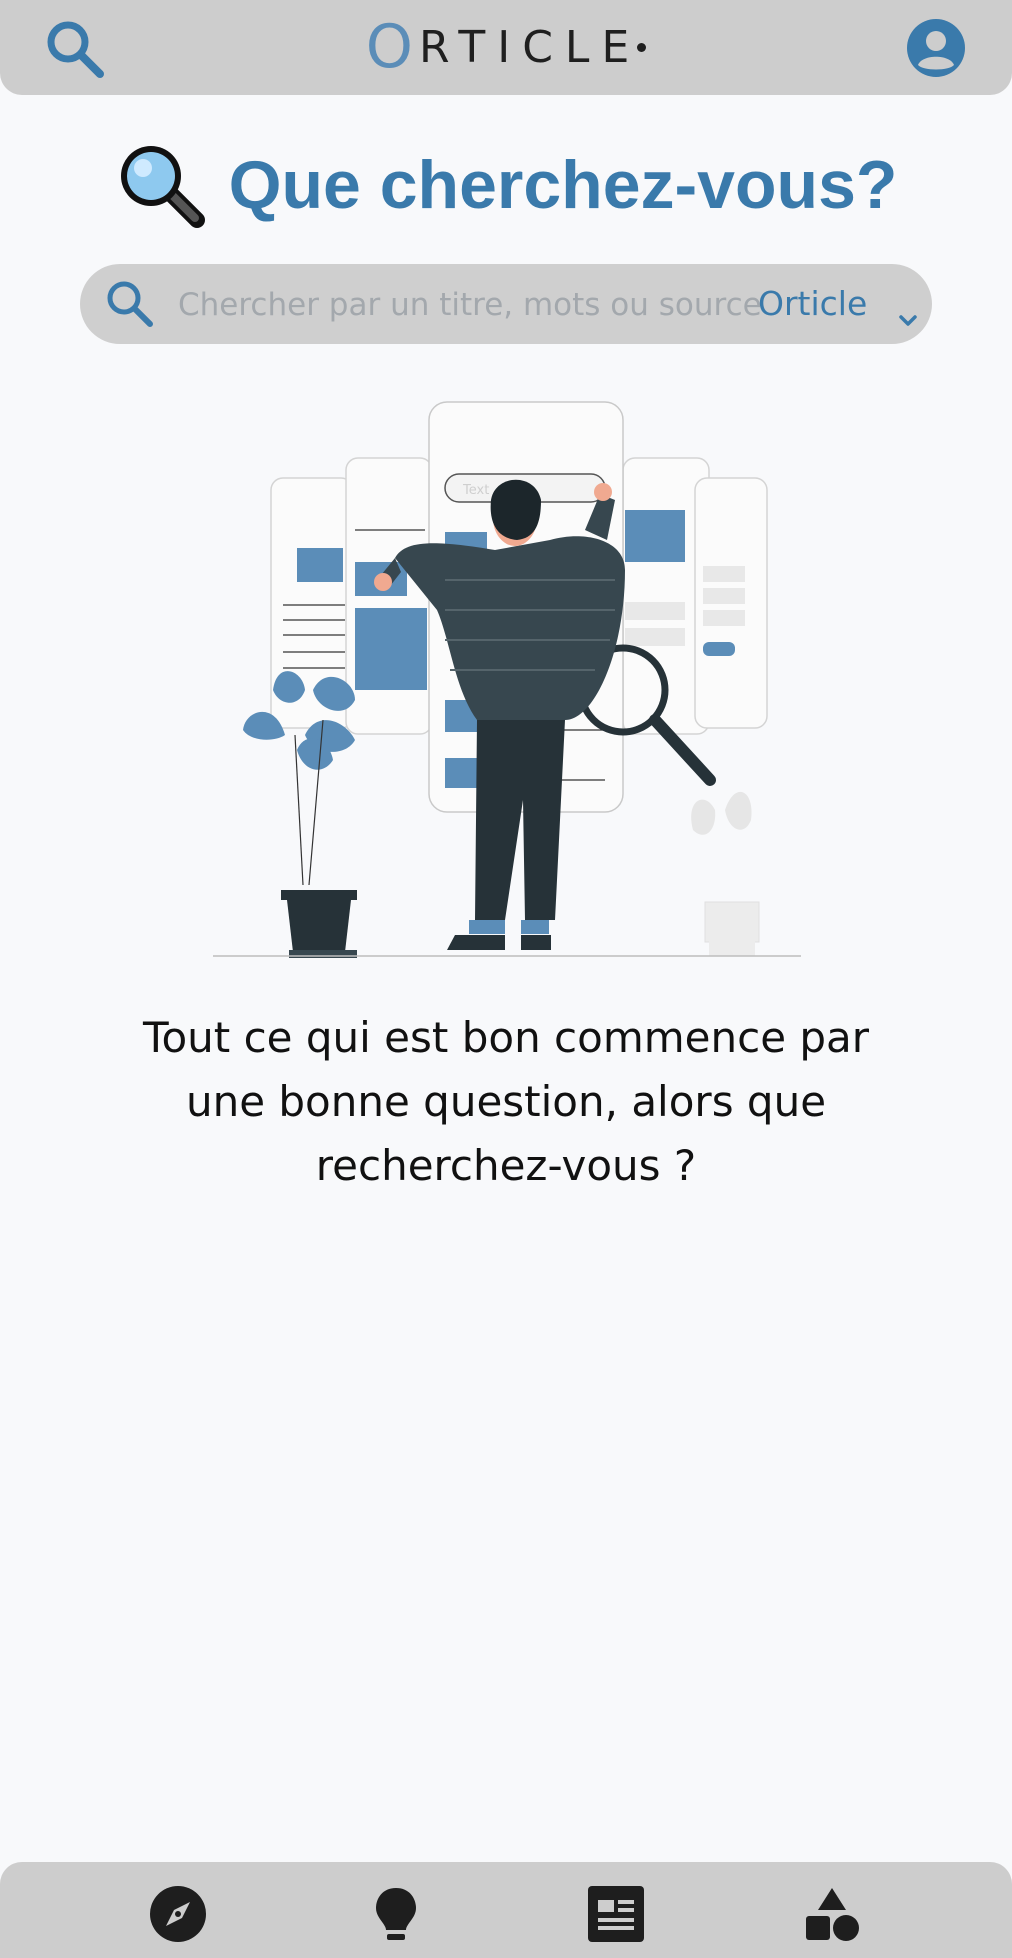 Image resolution: width=1012 pixels, height=1958 pixels. What do you see at coordinates (530, 47) in the screenshot?
I see `logo-wordmark: RTICLE` at bounding box center [530, 47].